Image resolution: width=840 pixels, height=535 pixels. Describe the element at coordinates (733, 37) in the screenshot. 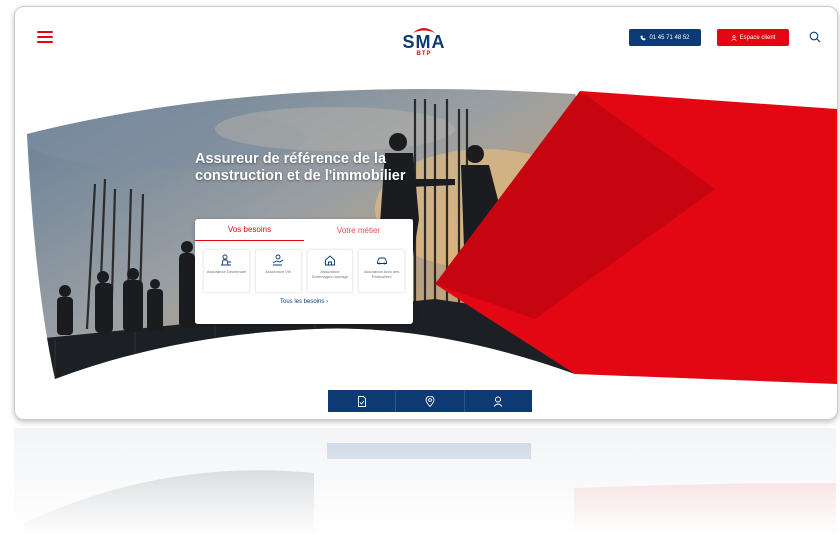

I see `user-icon` at that location.